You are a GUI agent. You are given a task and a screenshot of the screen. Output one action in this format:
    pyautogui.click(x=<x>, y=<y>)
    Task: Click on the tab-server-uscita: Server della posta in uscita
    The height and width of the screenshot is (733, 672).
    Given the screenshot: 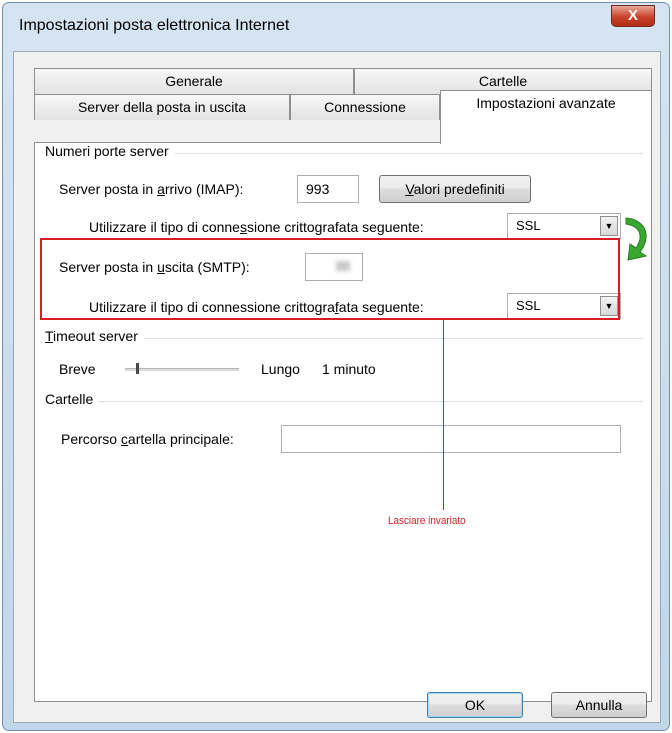 What is the action you would take?
    pyautogui.click(x=162, y=107)
    